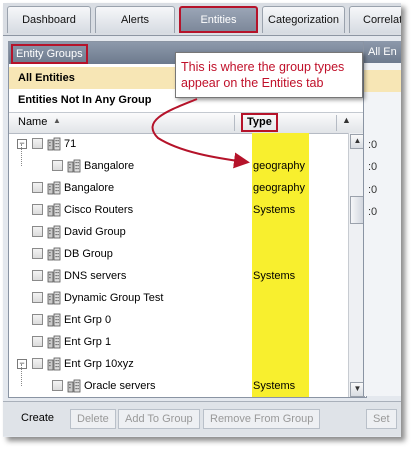  Describe the element at coordinates (178, 276) in the screenshot. I see `table-row: DNS servers Systems` at that location.